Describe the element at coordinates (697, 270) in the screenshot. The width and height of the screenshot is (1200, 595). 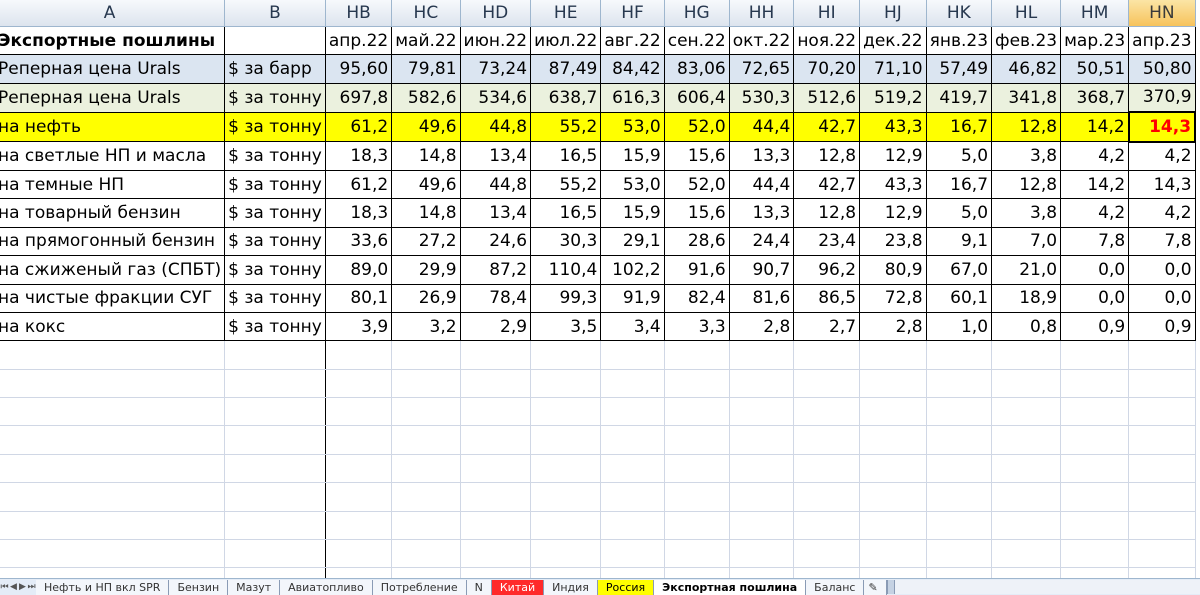
I see `value-cell: 91,6` at that location.